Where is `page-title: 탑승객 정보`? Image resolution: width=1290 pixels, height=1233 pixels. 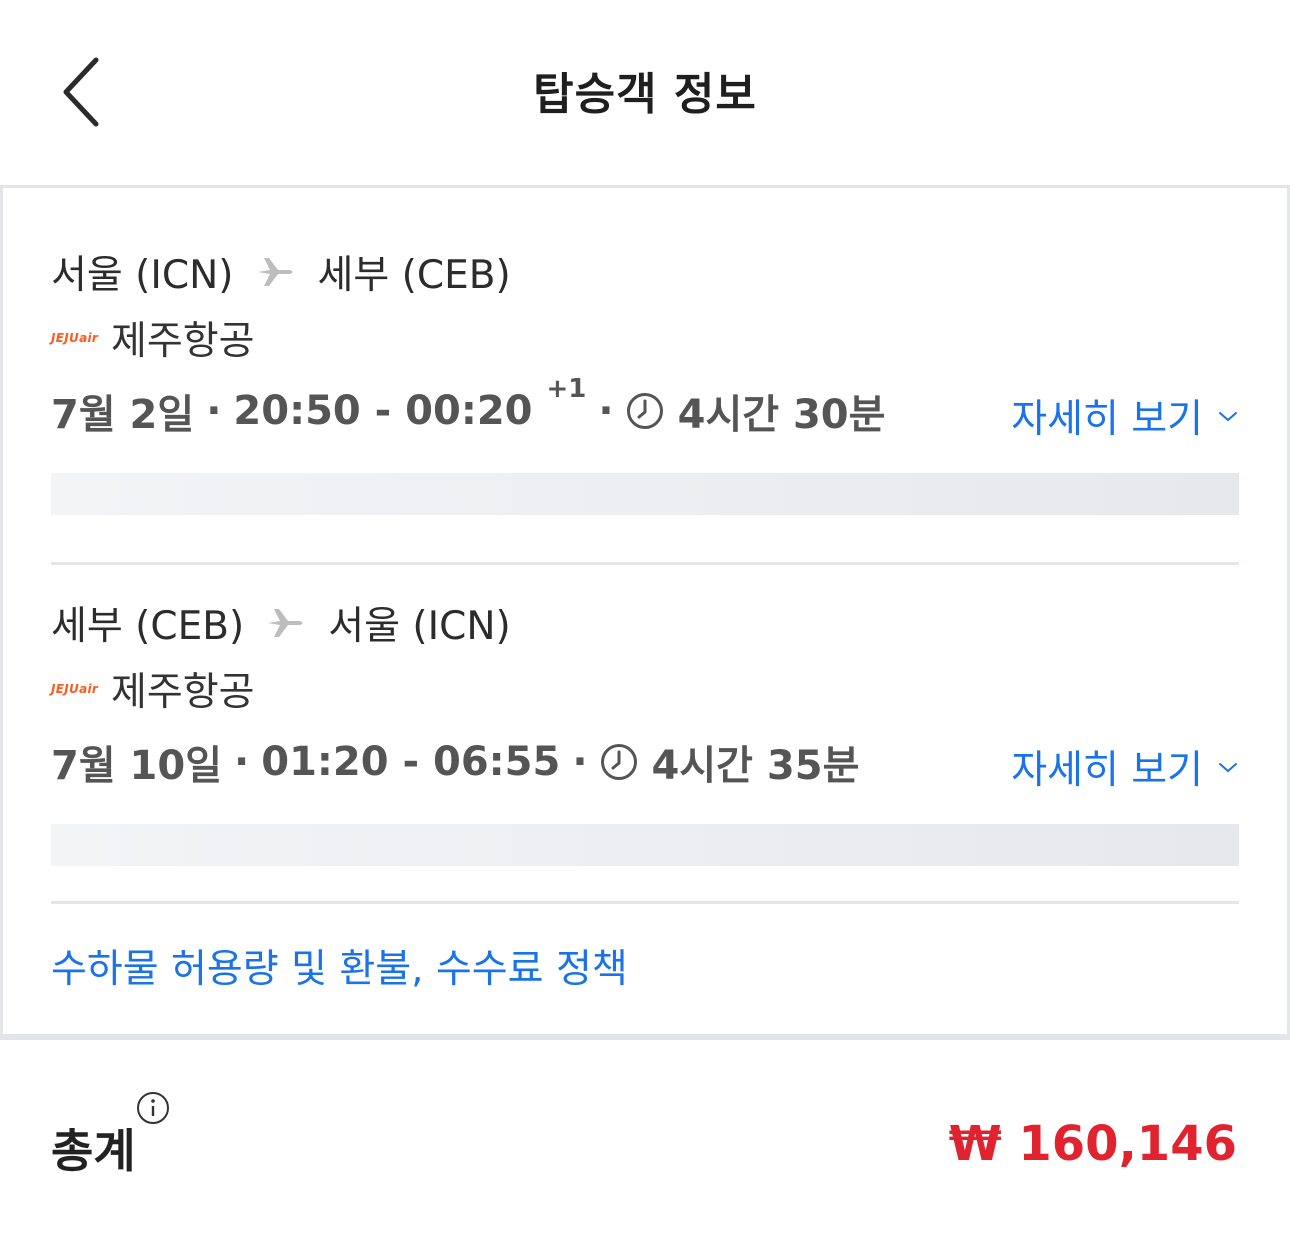
page-title: 탑승객 정보 is located at coordinates (645, 94).